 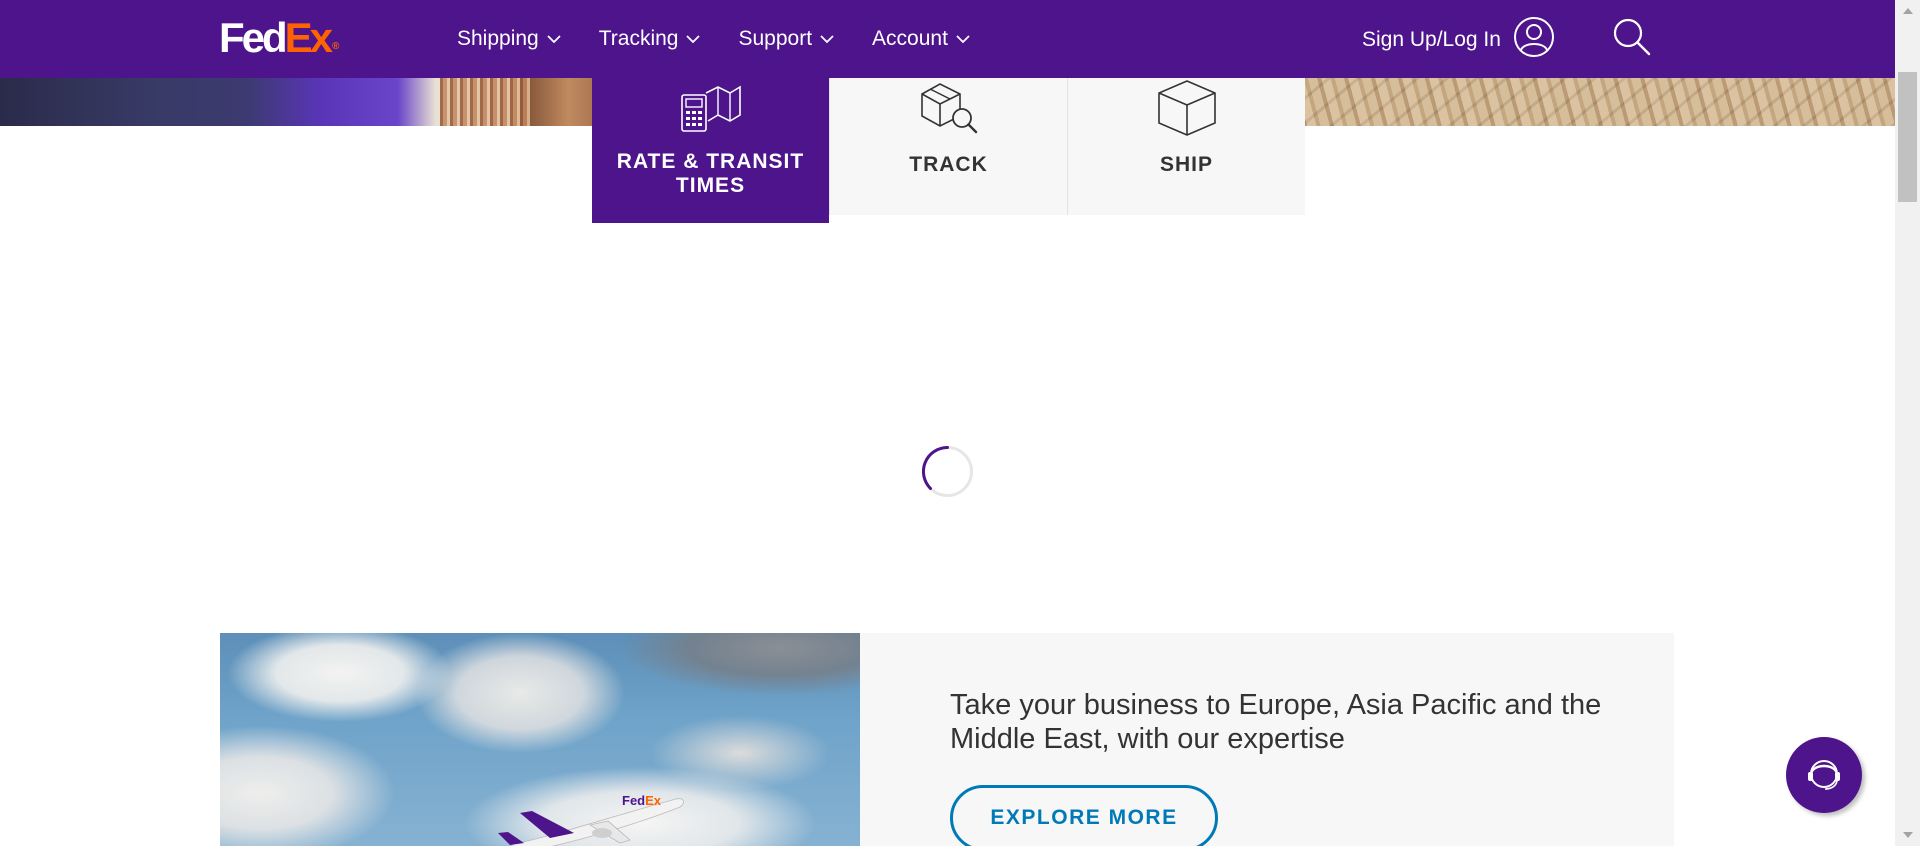 What do you see at coordinates (498, 38) in the screenshot?
I see `nav-shipping-label: Shipping` at bounding box center [498, 38].